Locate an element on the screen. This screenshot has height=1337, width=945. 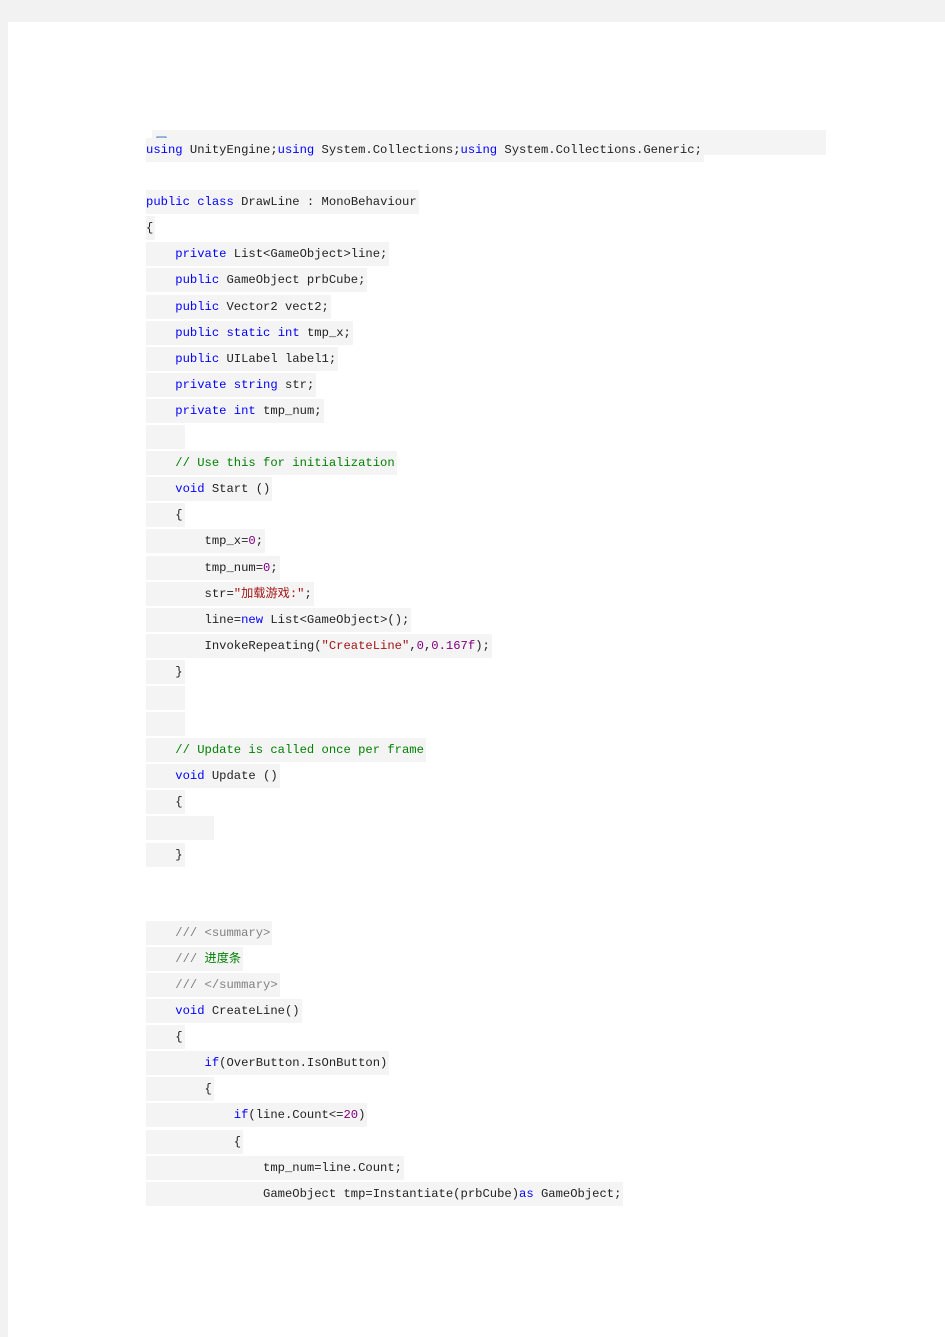
code-text: } is located at coordinates (179, 854).